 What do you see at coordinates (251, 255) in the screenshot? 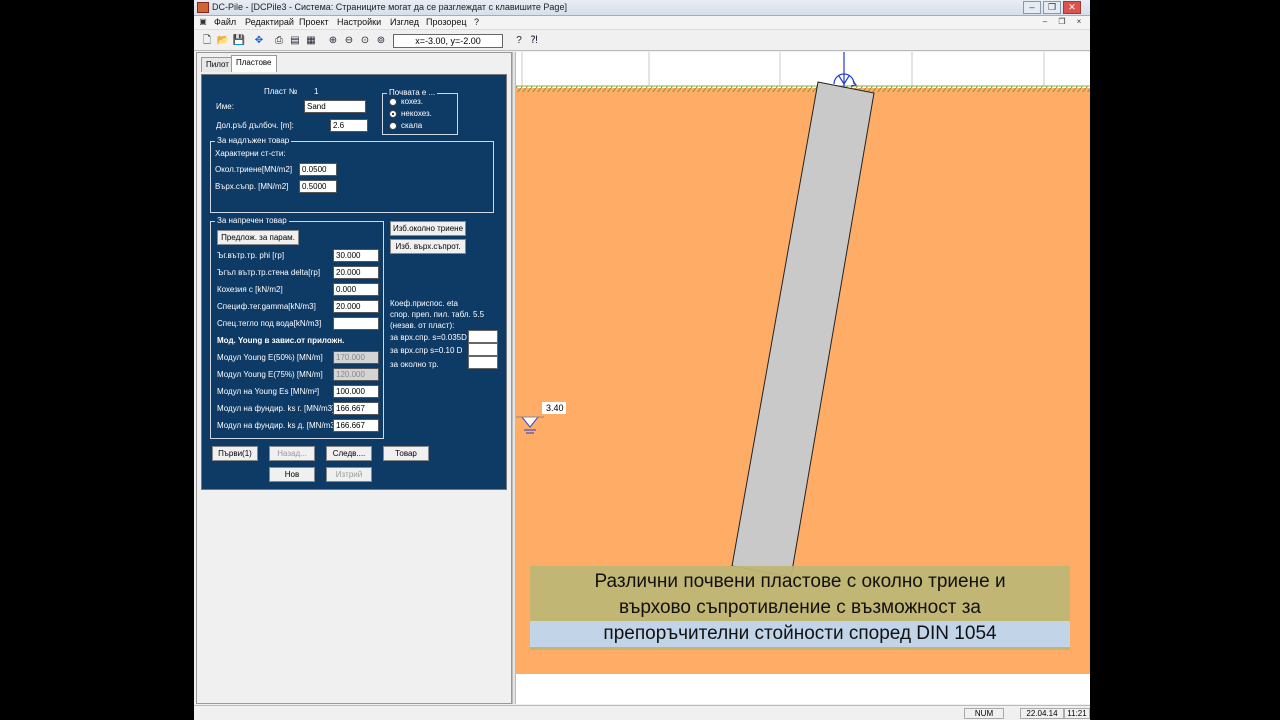
I see `phi-label: Ъг.вътр.тр. phi [гр]` at bounding box center [251, 255].